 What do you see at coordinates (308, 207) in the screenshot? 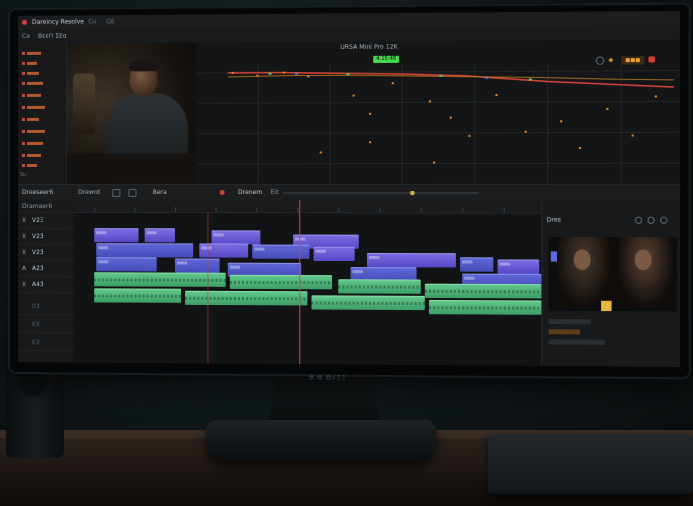
I see `timeline-ruler` at bounding box center [308, 207].